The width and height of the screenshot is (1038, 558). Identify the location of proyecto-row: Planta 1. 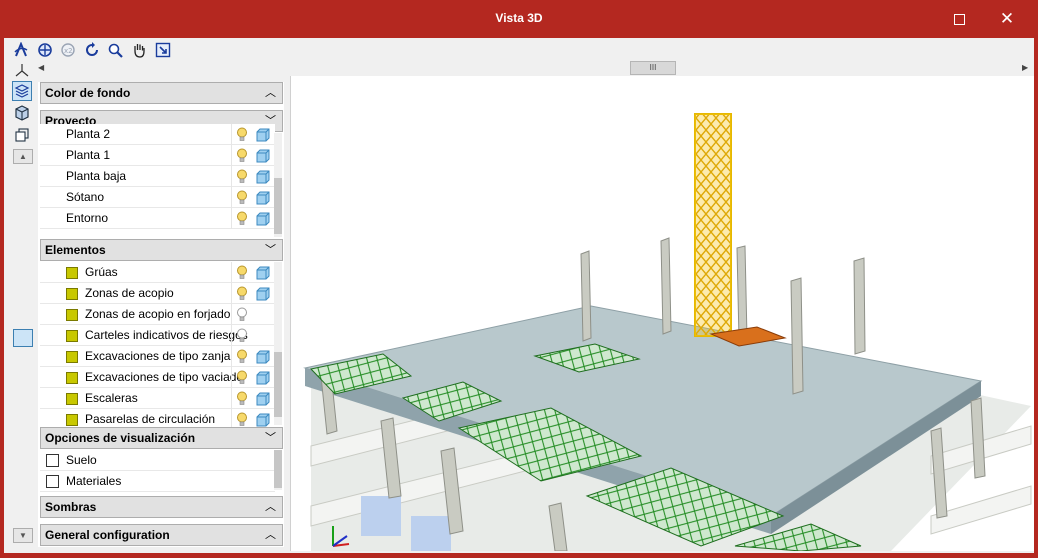
(157, 155).